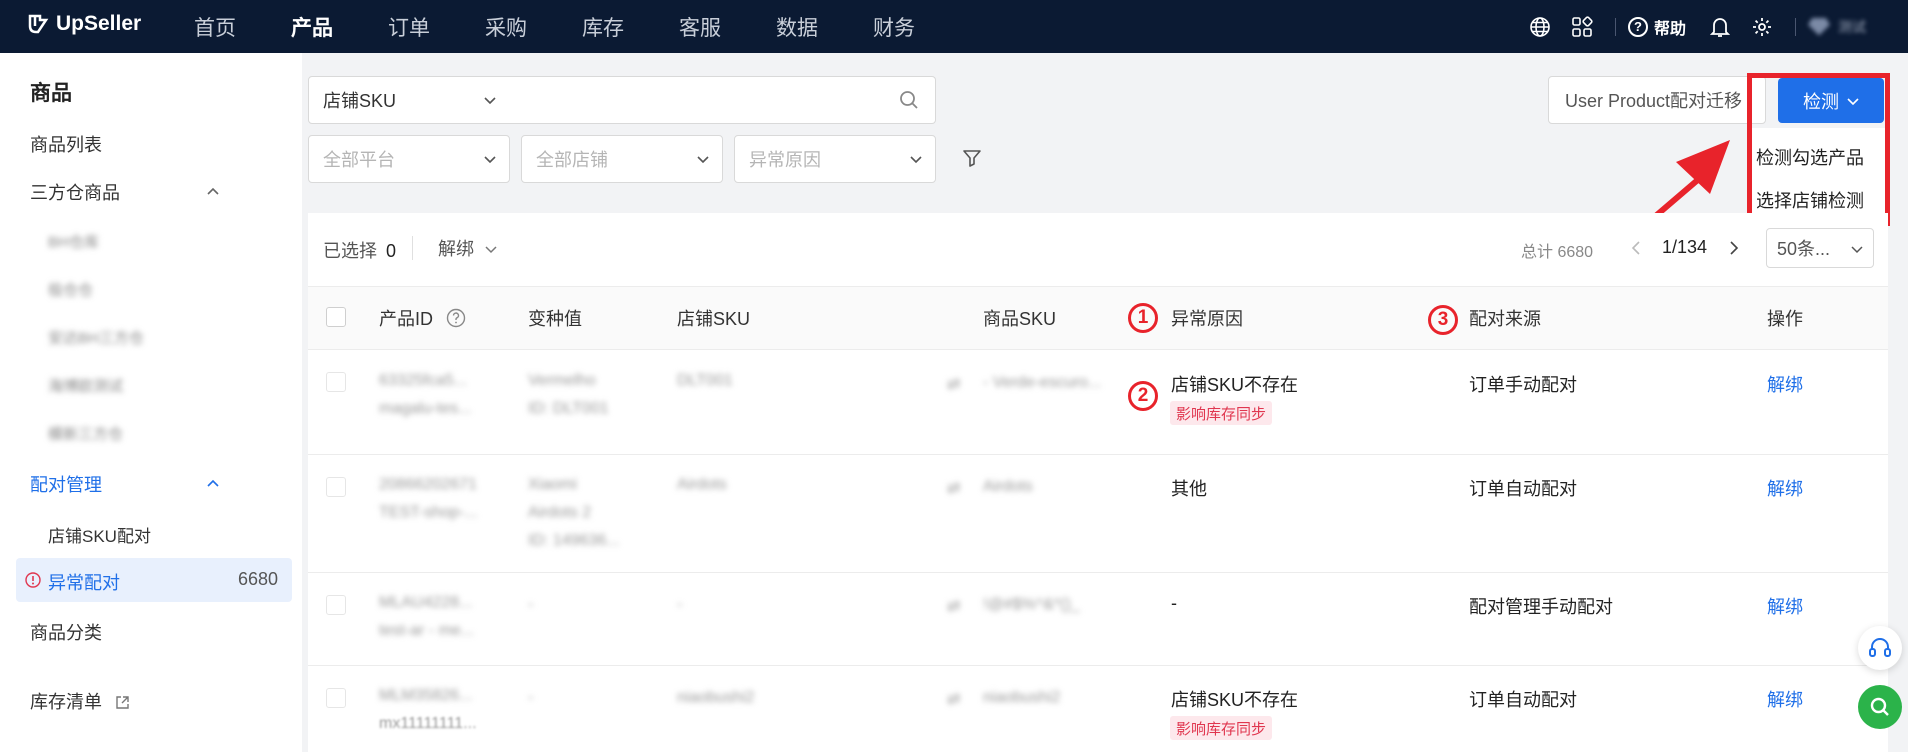 This screenshot has height=752, width=1908. I want to click on chevron-right-icon, so click(1734, 248).